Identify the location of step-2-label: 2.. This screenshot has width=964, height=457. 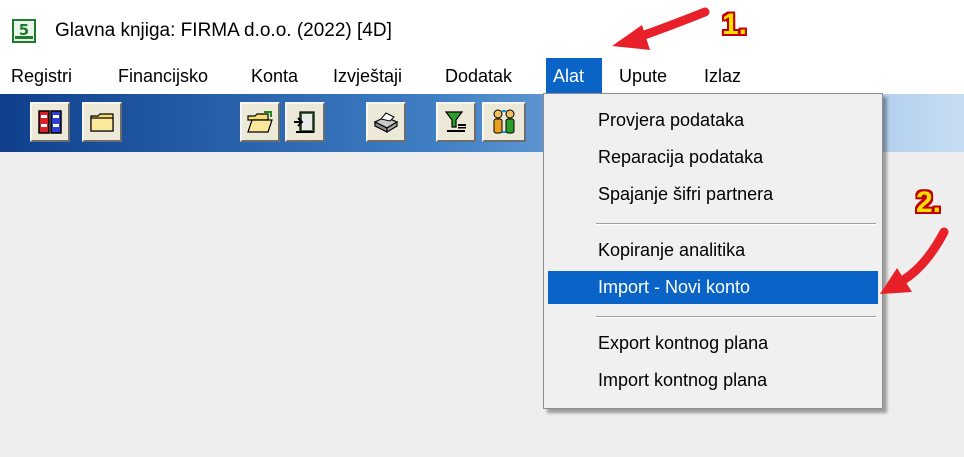
(929, 202).